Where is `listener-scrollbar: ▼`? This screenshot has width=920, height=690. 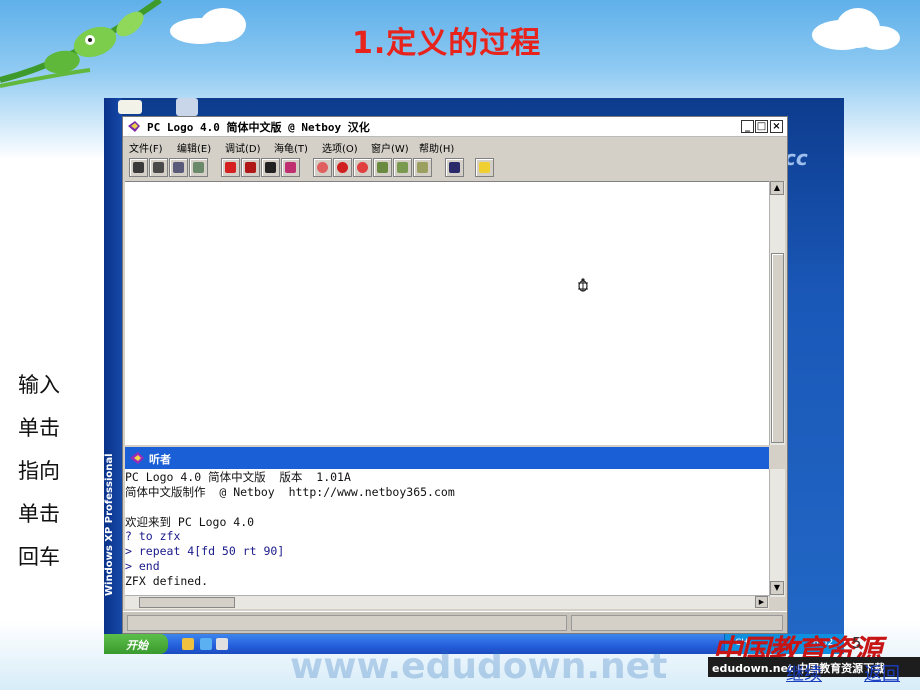
listener-scrollbar: ▼ is located at coordinates (777, 533).